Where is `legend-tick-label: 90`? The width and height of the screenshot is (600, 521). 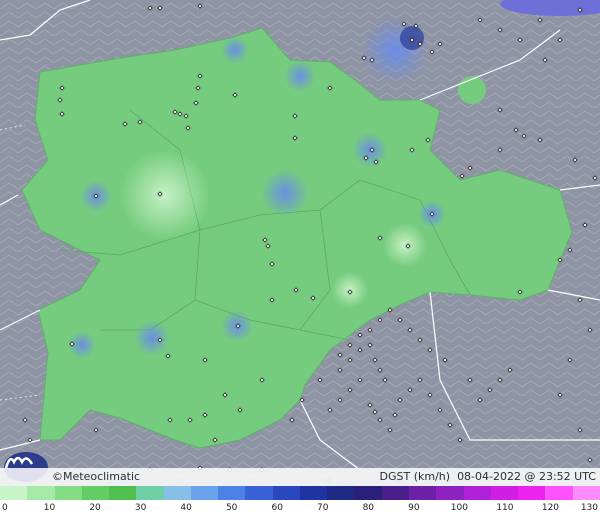
legend-tick-label: 90 is located at coordinates (414, 508).